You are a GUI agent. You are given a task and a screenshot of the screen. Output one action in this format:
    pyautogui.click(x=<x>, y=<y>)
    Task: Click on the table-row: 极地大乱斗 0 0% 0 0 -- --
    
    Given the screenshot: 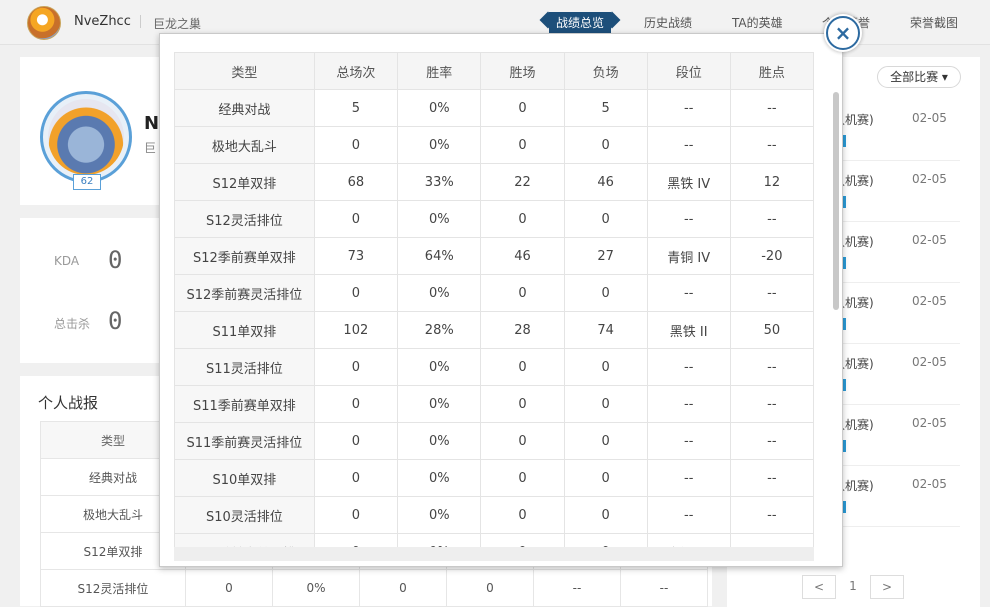 What is the action you would take?
    pyautogui.click(x=494, y=145)
    